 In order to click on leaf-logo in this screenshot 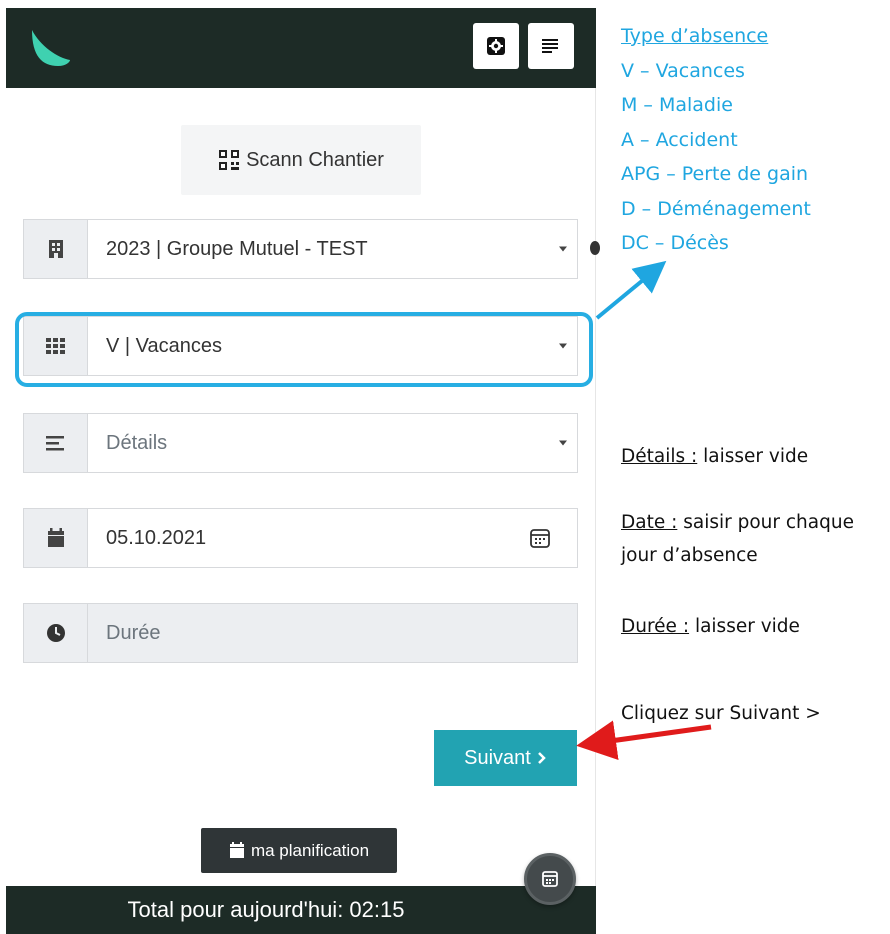, I will do `click(51, 48)`.